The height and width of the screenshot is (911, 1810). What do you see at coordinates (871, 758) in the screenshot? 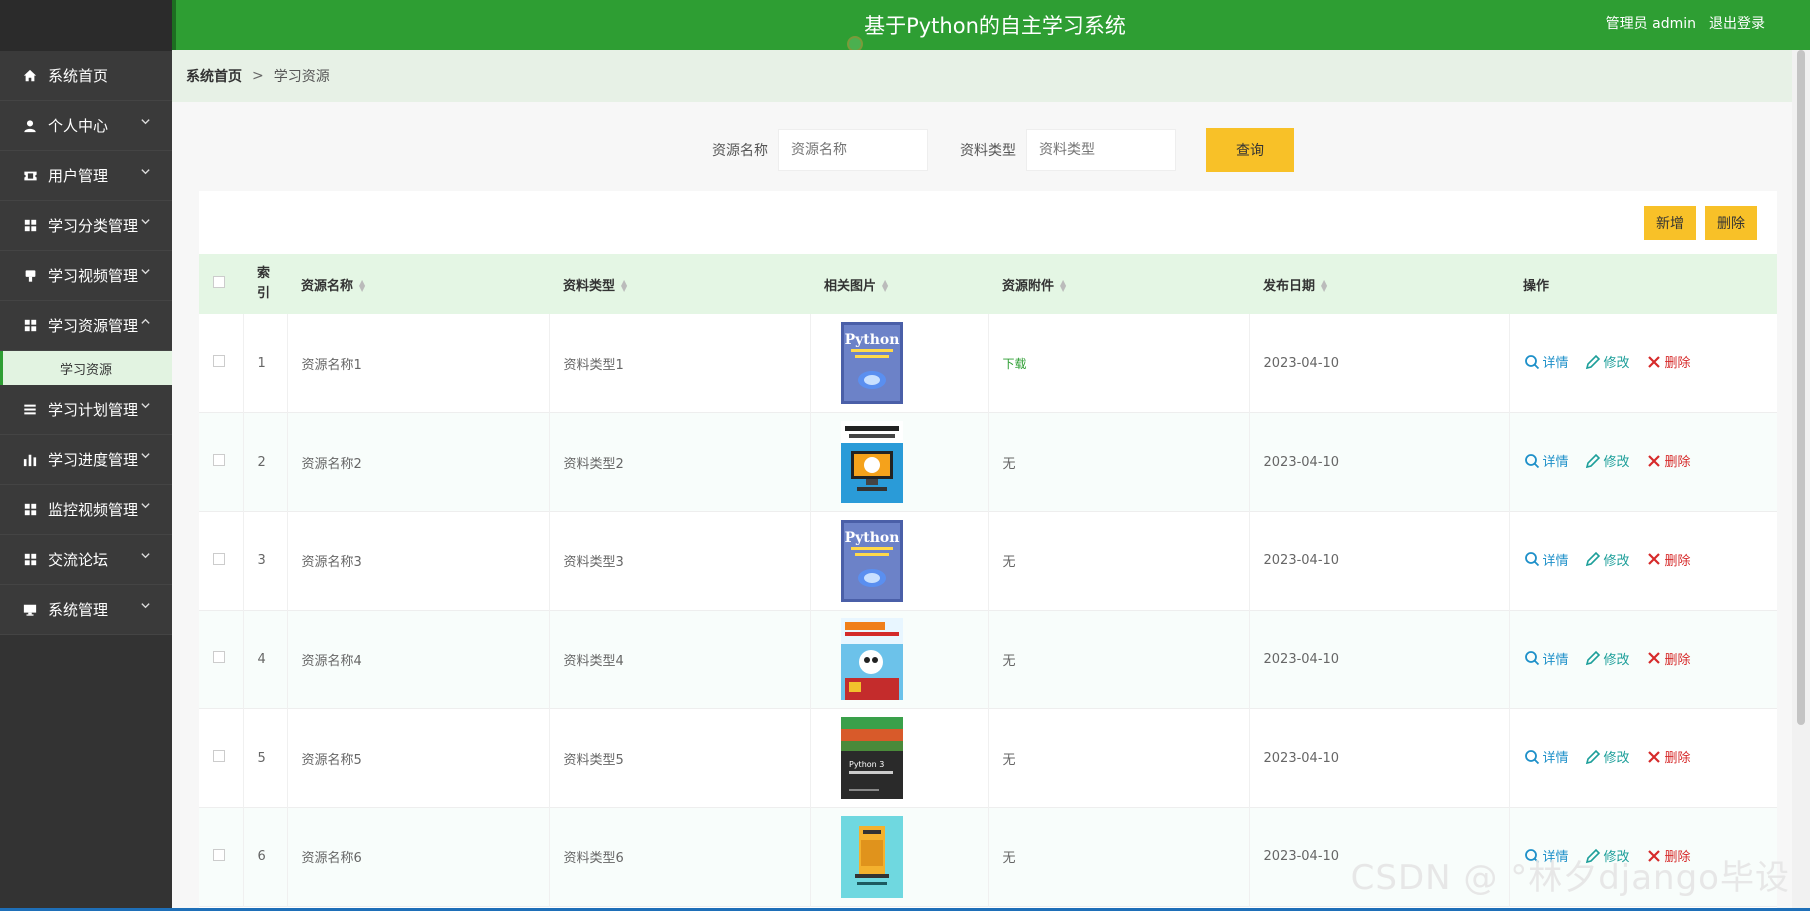
I see `book-cover-image: Python 3` at bounding box center [871, 758].